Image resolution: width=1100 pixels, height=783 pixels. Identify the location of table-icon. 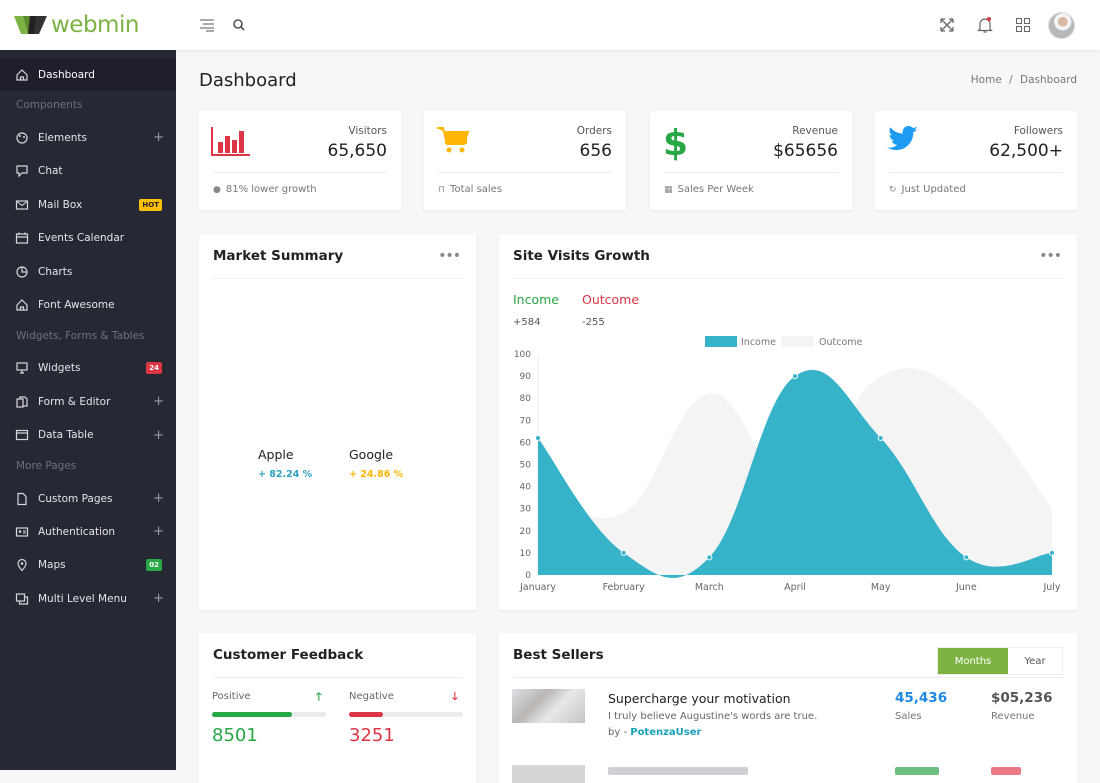
(22, 435).